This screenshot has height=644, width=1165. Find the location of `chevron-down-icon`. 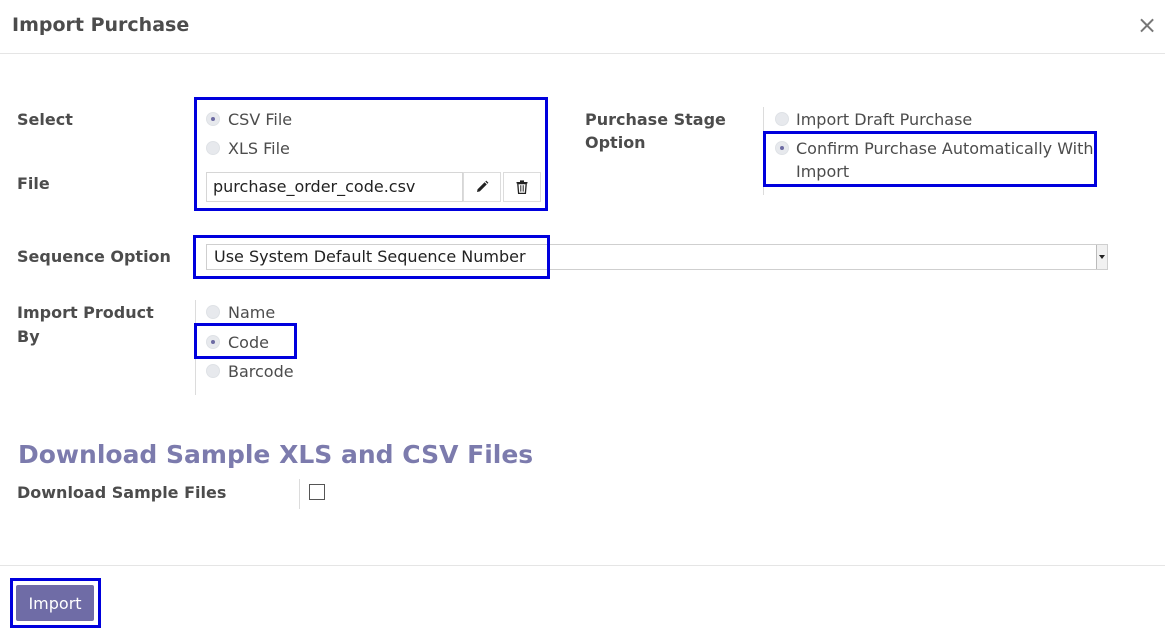

chevron-down-icon is located at coordinates (1101, 257).